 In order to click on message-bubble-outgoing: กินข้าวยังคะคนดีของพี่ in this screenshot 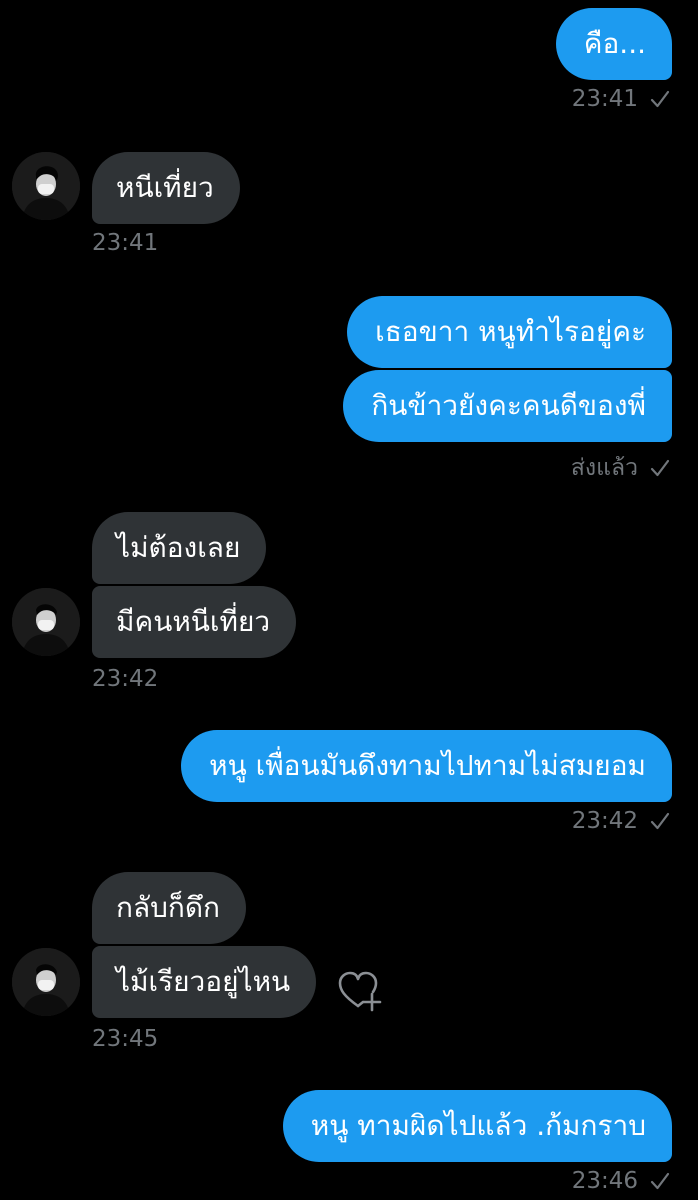, I will do `click(507, 406)`.